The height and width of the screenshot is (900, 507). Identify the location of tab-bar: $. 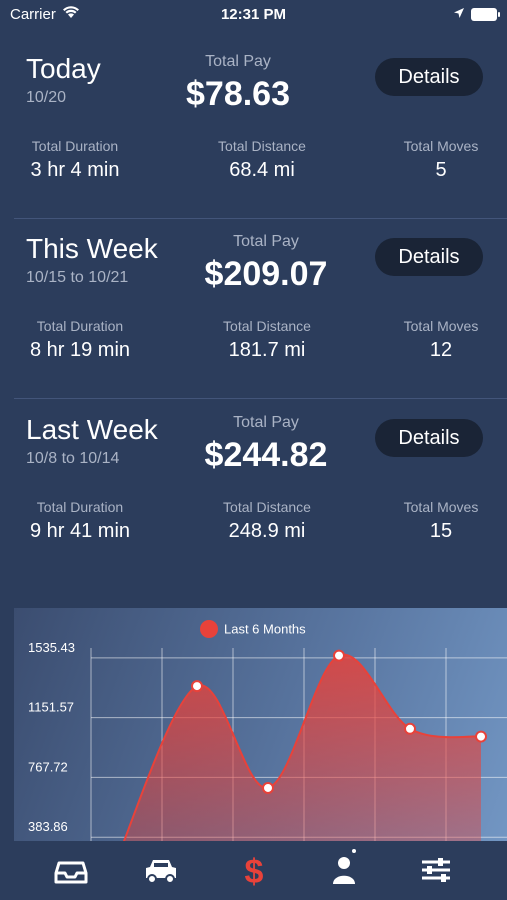
(253, 870).